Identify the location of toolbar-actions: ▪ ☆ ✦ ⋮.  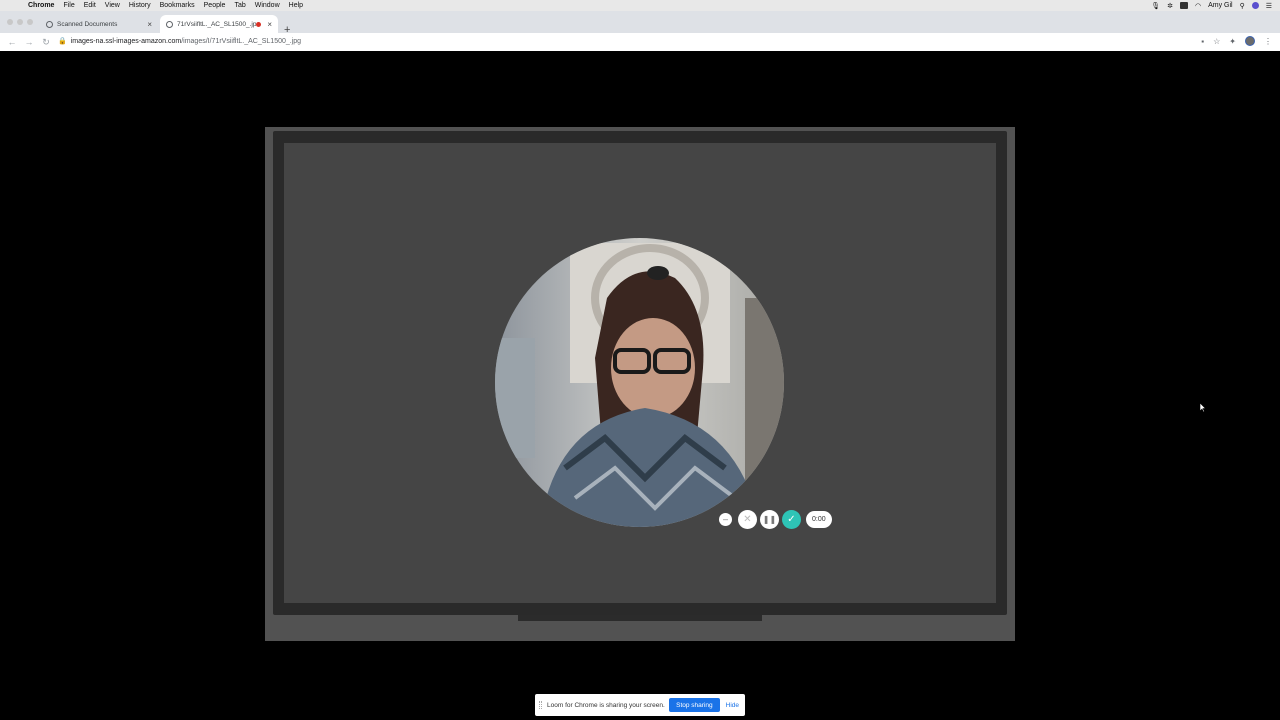
(1236, 41).